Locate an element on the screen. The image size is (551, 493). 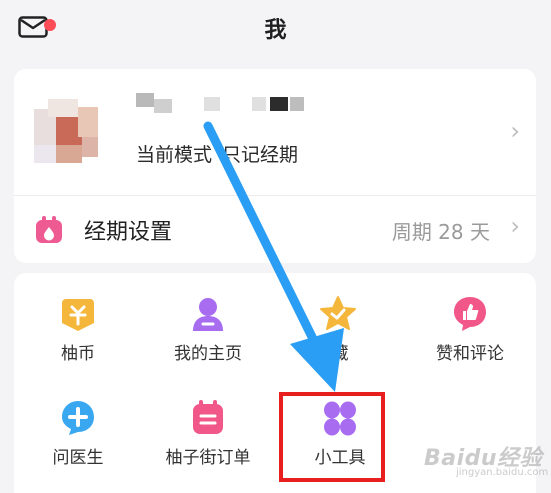
user-icon is located at coordinates (208, 314).